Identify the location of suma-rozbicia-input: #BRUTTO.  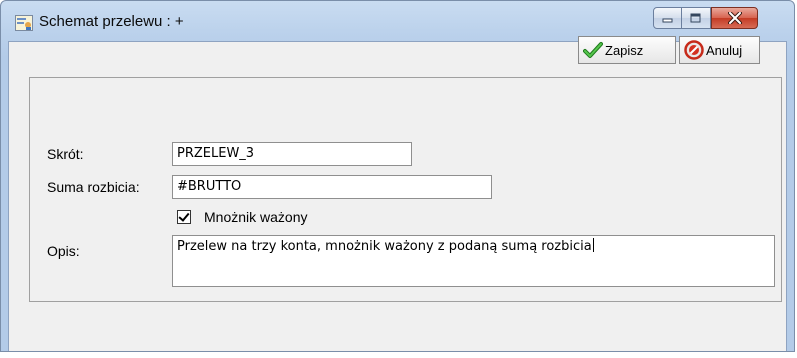
(332, 187).